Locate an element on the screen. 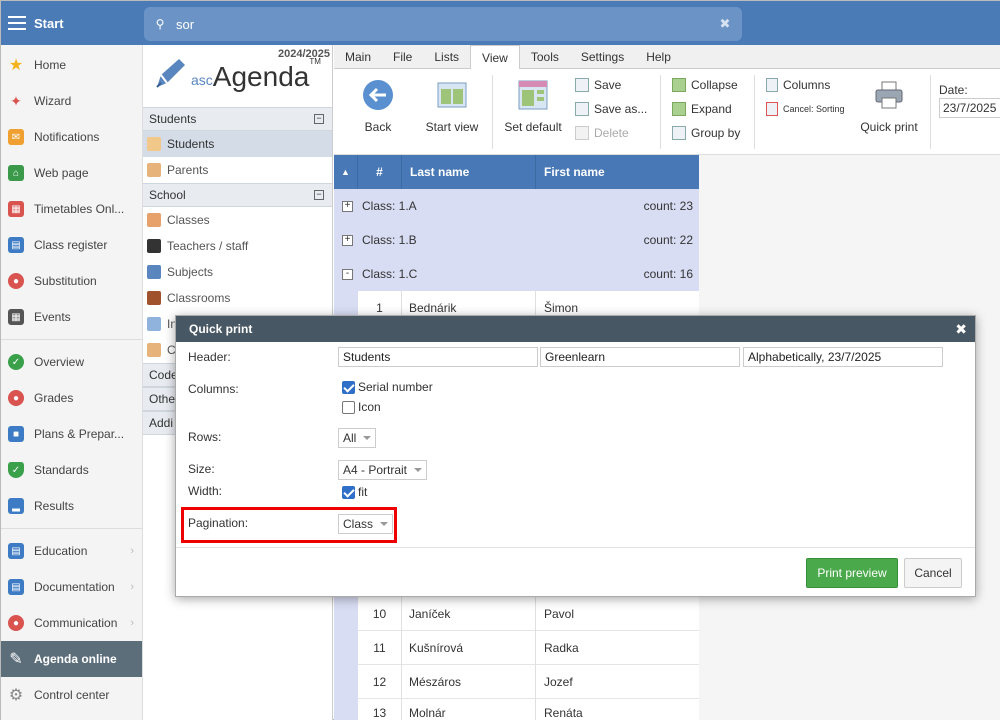 The image size is (1000, 720). nav-item-notifications: ✉ Notifications is located at coordinates (71, 137).